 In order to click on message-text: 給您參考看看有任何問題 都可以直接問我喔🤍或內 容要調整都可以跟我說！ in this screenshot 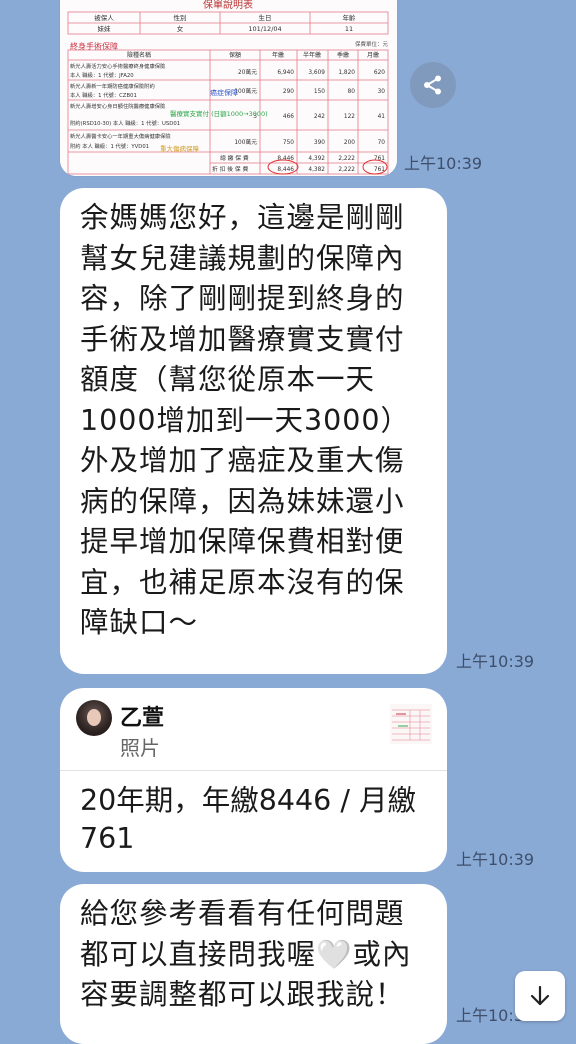, I will do `click(260, 955)`.